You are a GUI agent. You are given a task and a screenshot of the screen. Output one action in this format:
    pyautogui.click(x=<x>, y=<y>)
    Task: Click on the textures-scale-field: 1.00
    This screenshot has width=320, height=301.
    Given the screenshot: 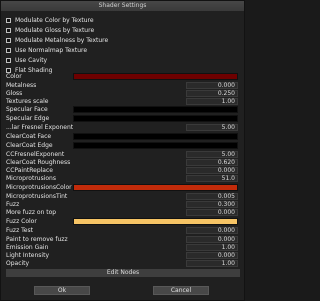 What is the action you would take?
    pyautogui.click(x=212, y=101)
    